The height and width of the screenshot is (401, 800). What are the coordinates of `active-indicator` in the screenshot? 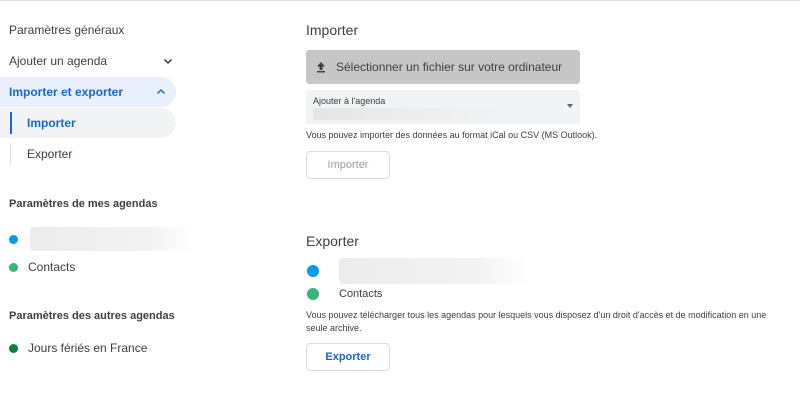 It's located at (11, 123).